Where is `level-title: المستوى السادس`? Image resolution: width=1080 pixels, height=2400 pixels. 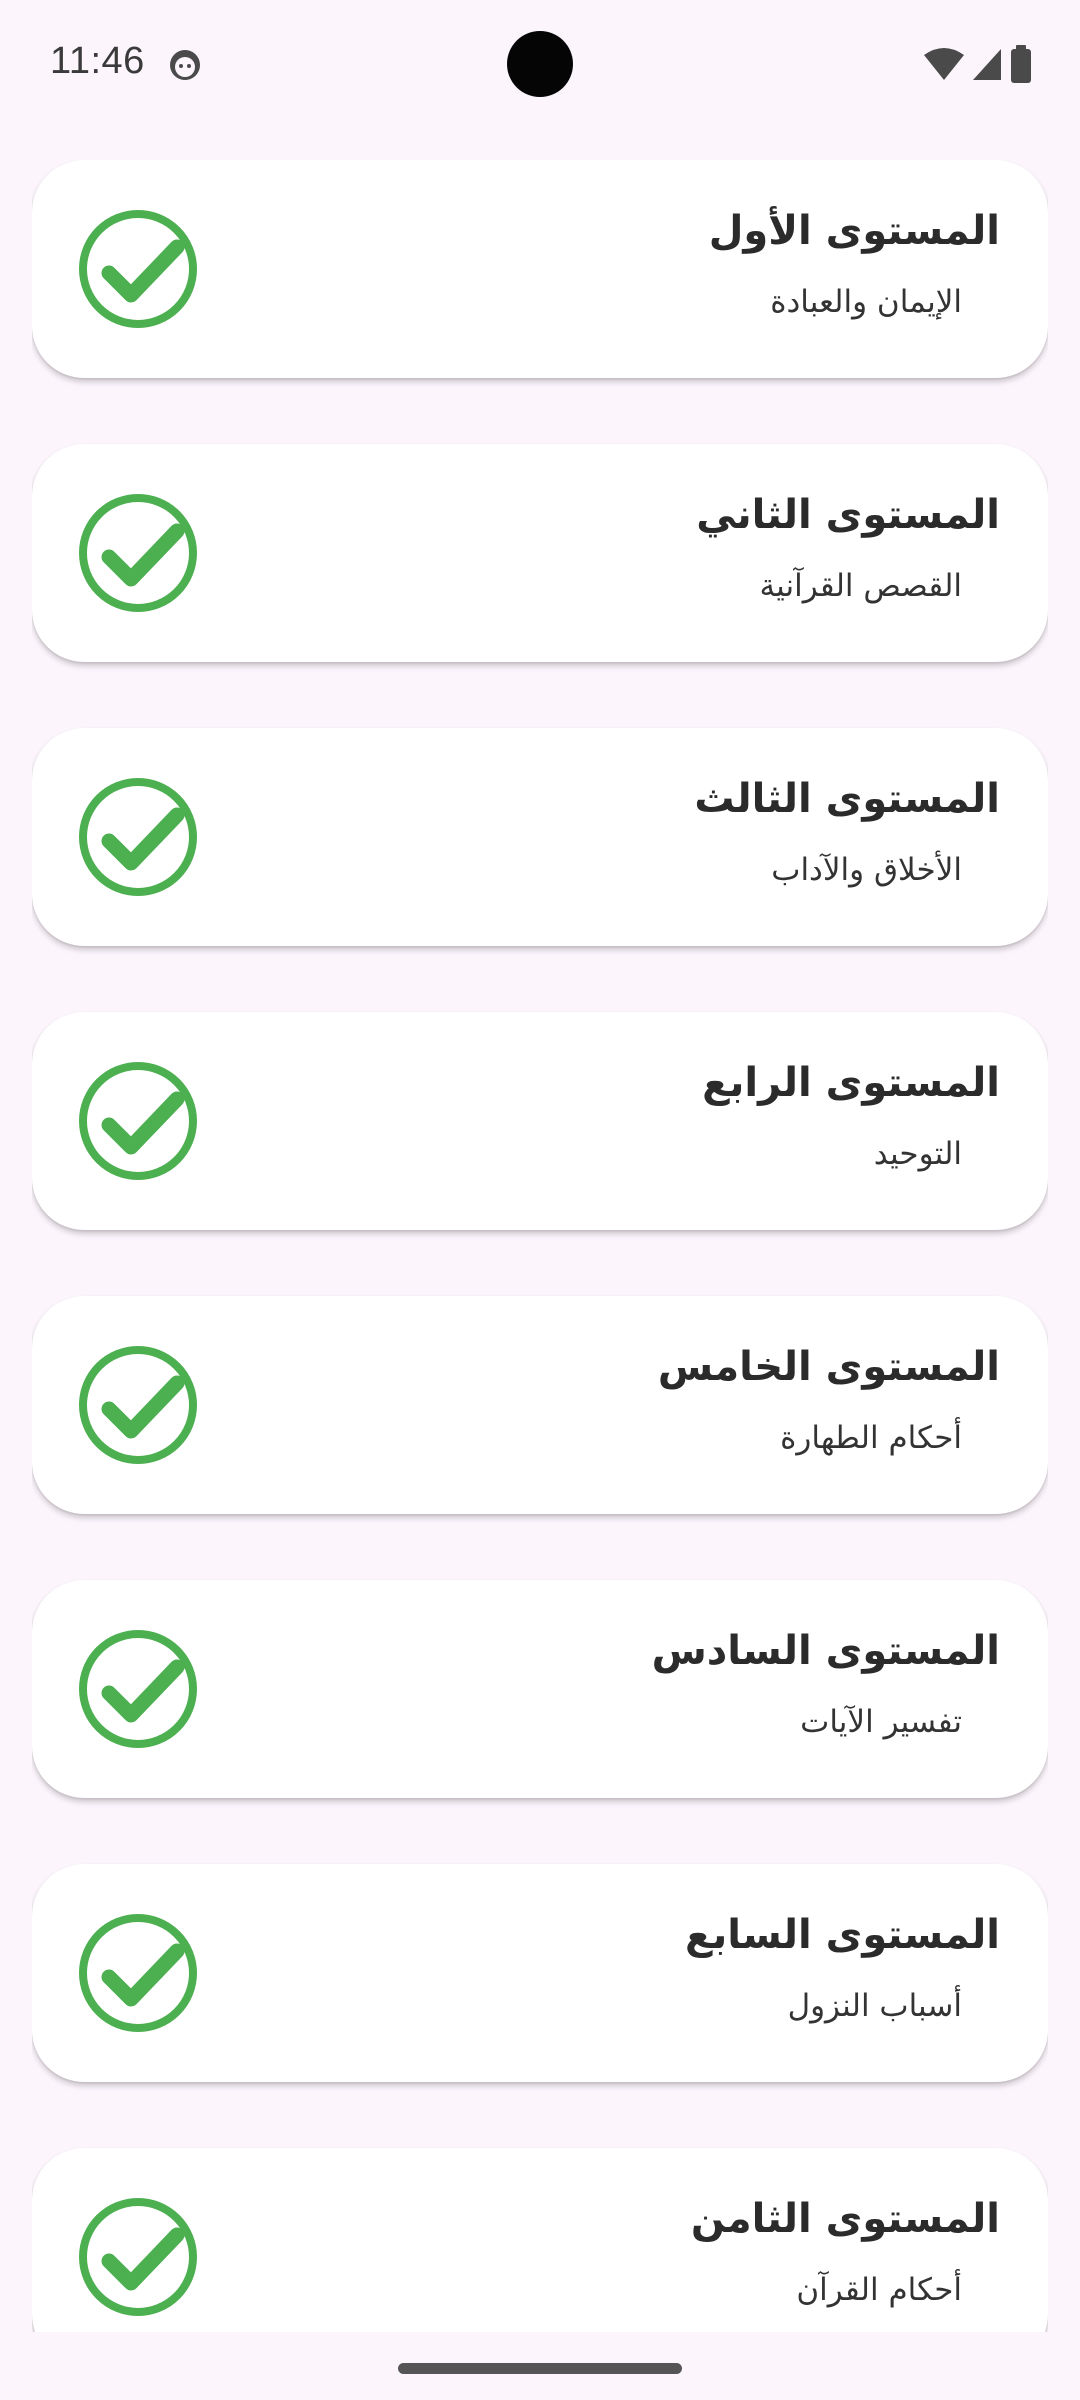
level-title: المستوى السادس is located at coordinates (825, 1651).